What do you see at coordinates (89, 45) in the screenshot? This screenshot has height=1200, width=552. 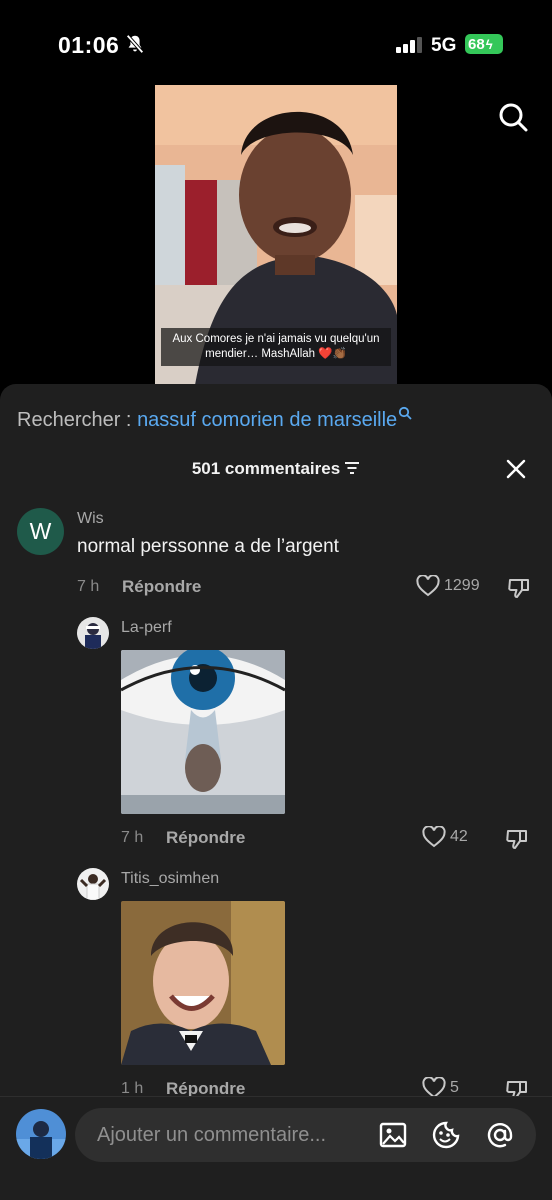 I see `status-time: 01:06` at bounding box center [89, 45].